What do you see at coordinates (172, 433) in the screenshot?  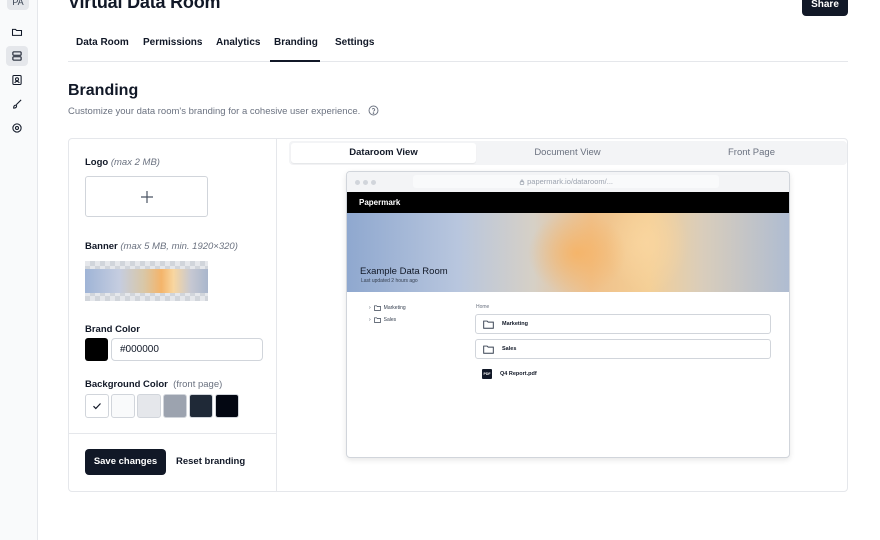 I see `form-divider` at bounding box center [172, 433].